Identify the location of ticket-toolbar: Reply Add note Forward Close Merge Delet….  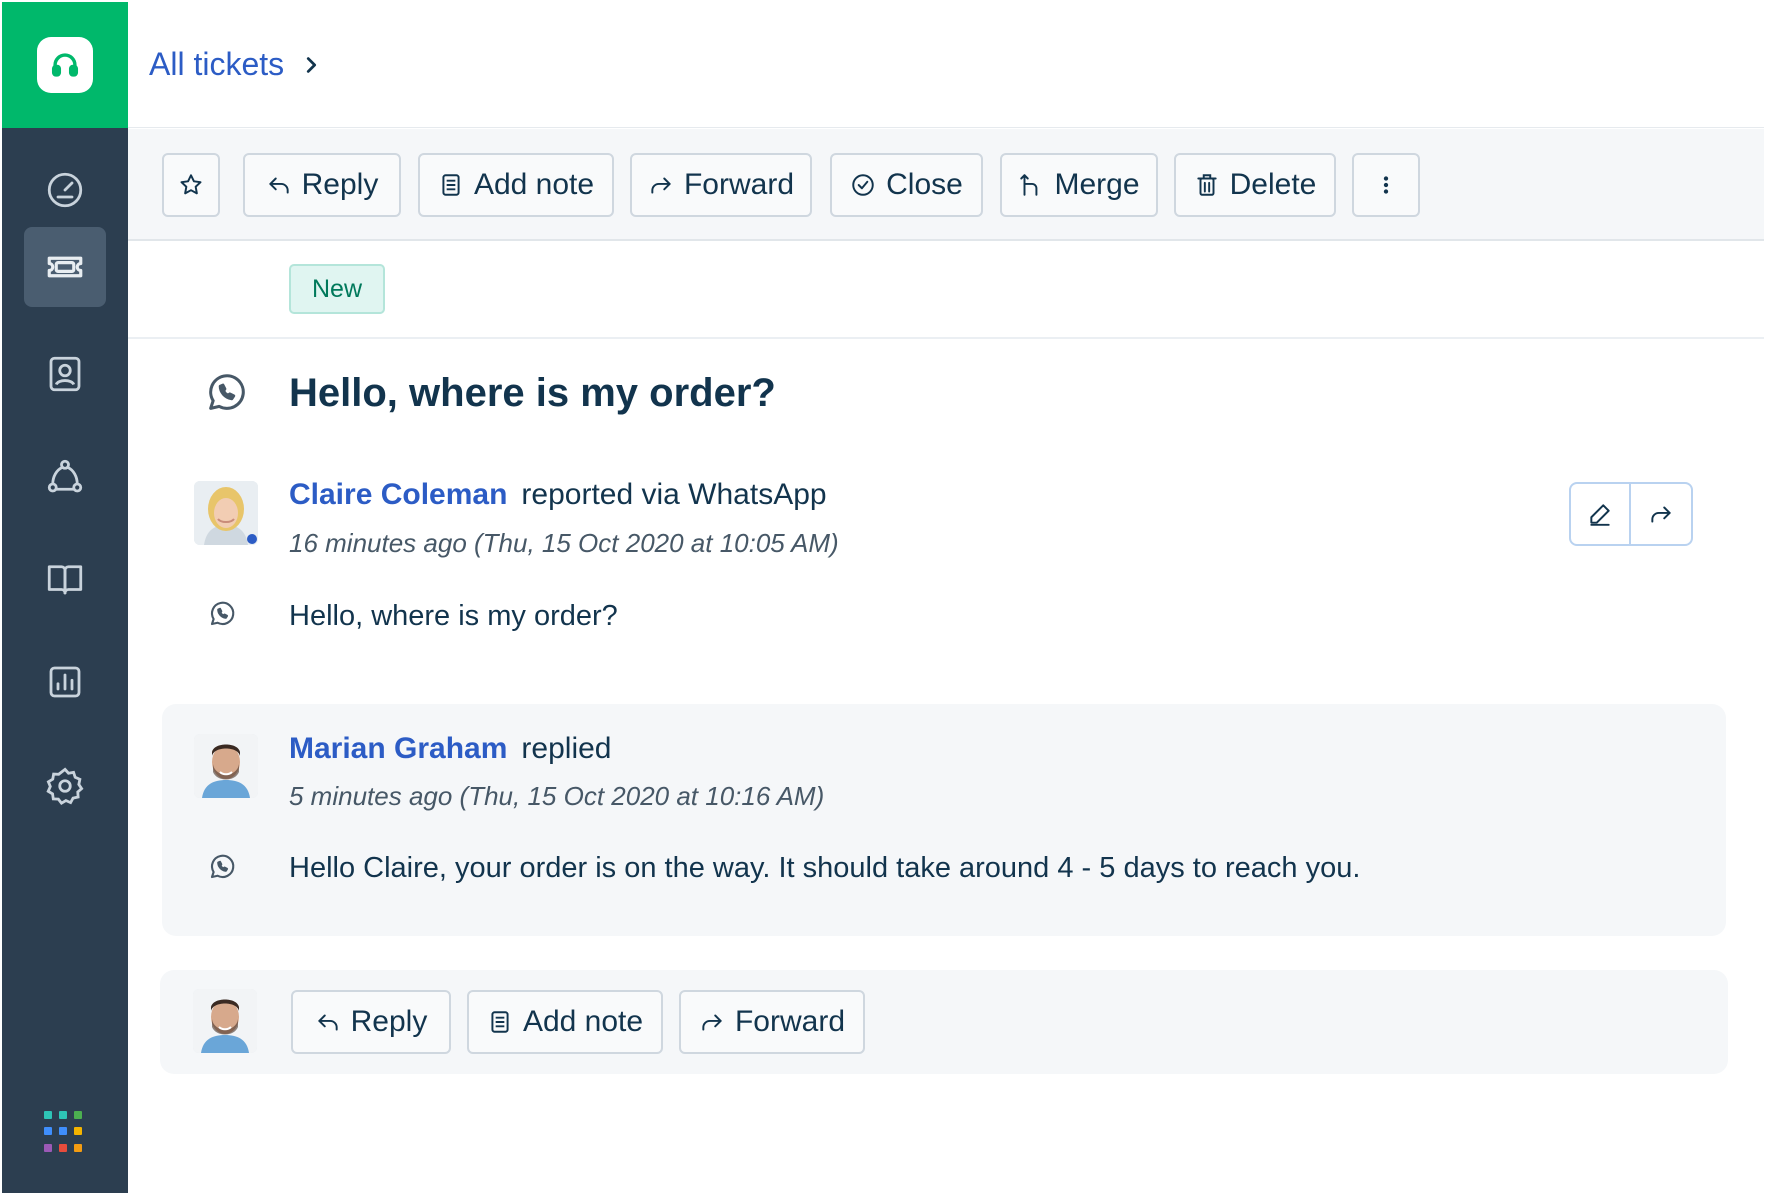
(946, 185).